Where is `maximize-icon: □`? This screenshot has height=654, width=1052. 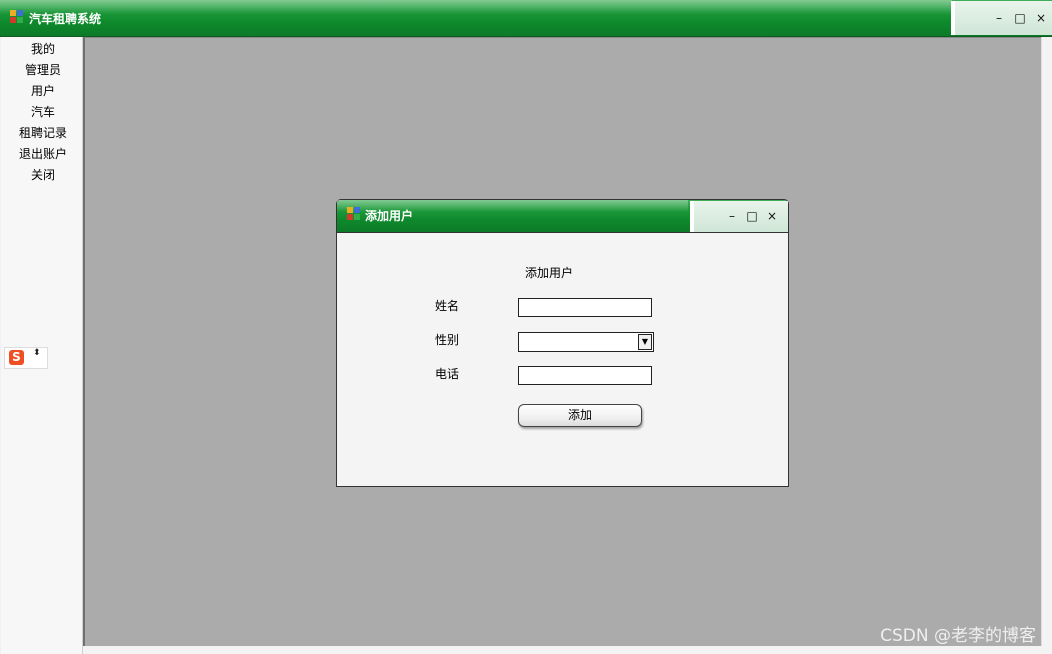 maximize-icon: □ is located at coordinates (1020, 18).